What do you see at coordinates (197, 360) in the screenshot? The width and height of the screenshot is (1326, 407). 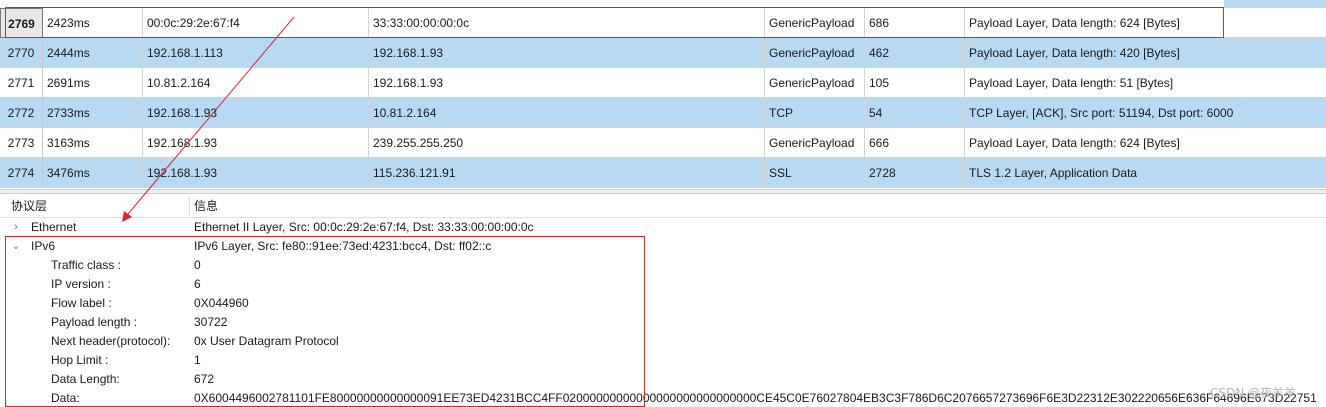 I see `field-value: 1` at bounding box center [197, 360].